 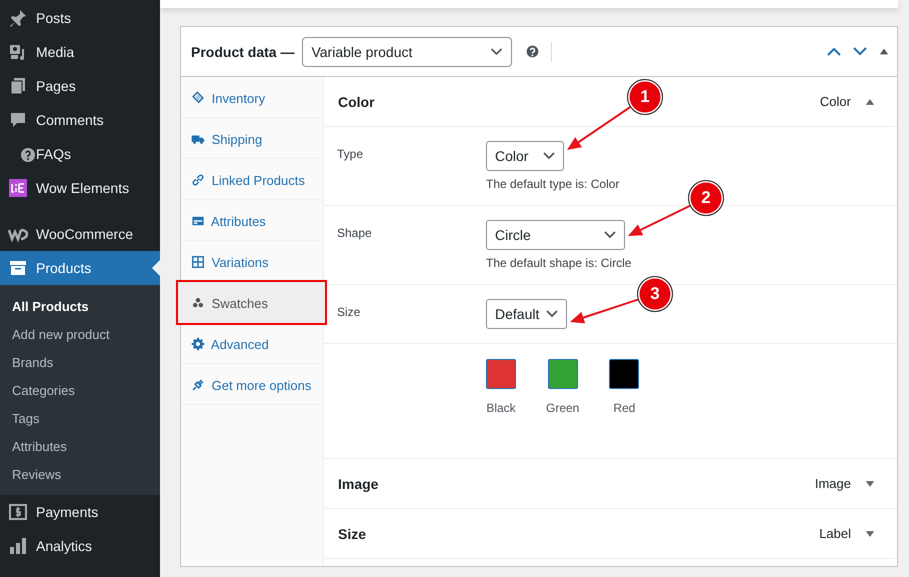 I want to click on sidebar-menu-item: WooCommerce, so click(x=80, y=234).